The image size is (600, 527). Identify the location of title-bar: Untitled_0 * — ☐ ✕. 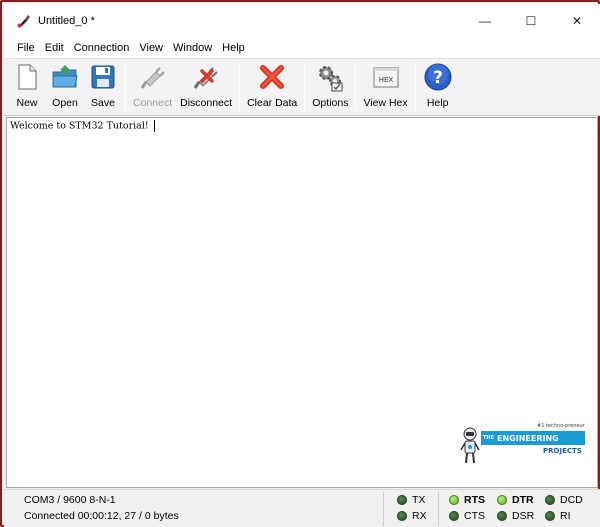
(302, 21).